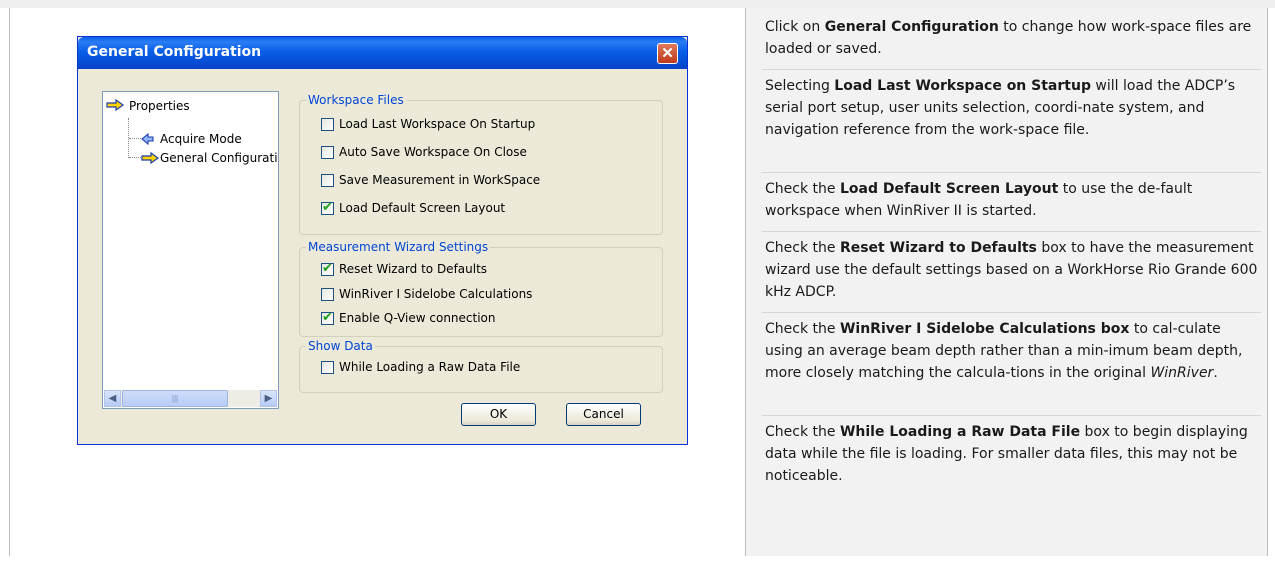  Describe the element at coordinates (268, 398) in the screenshot. I see `scroll-right-button: ▶` at that location.